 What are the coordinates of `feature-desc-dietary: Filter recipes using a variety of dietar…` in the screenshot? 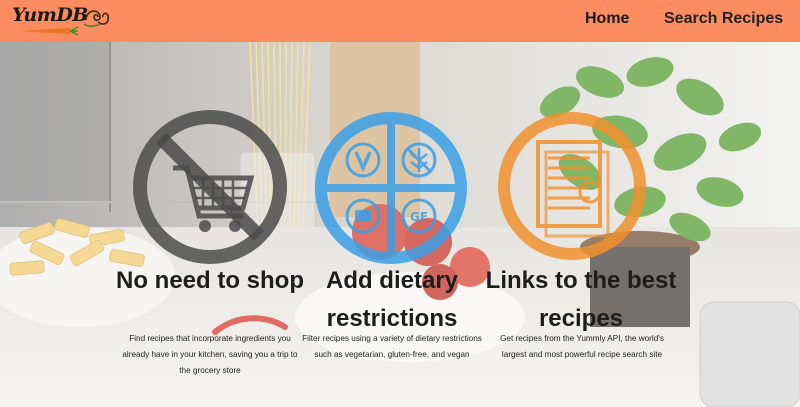 It's located at (392, 346).